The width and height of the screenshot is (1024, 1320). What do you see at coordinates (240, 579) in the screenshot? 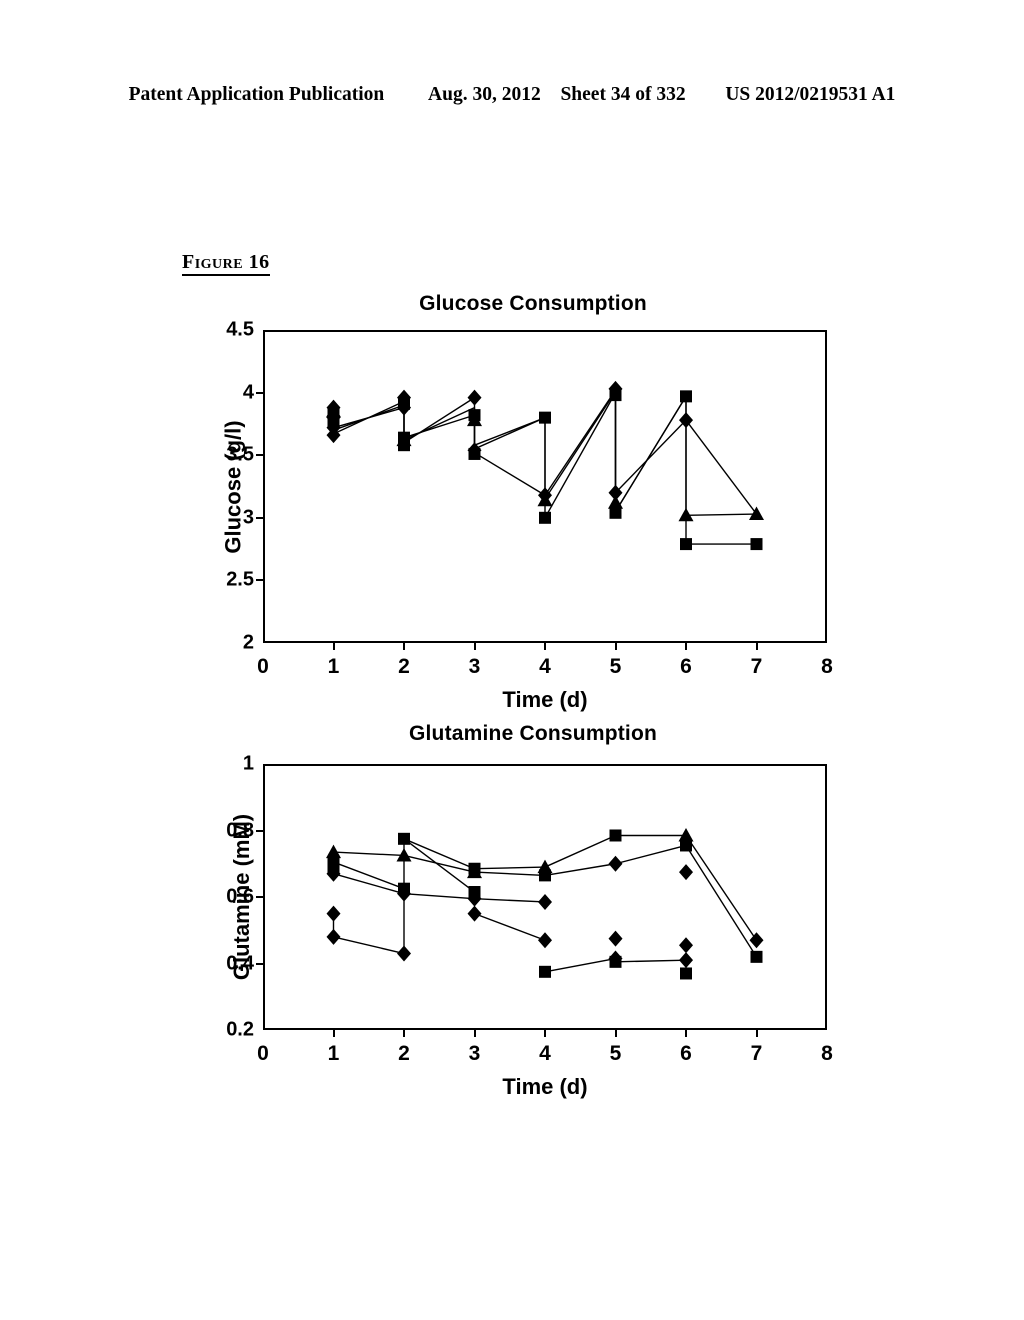
I see `y-tick-label: 2.5` at bounding box center [240, 579].